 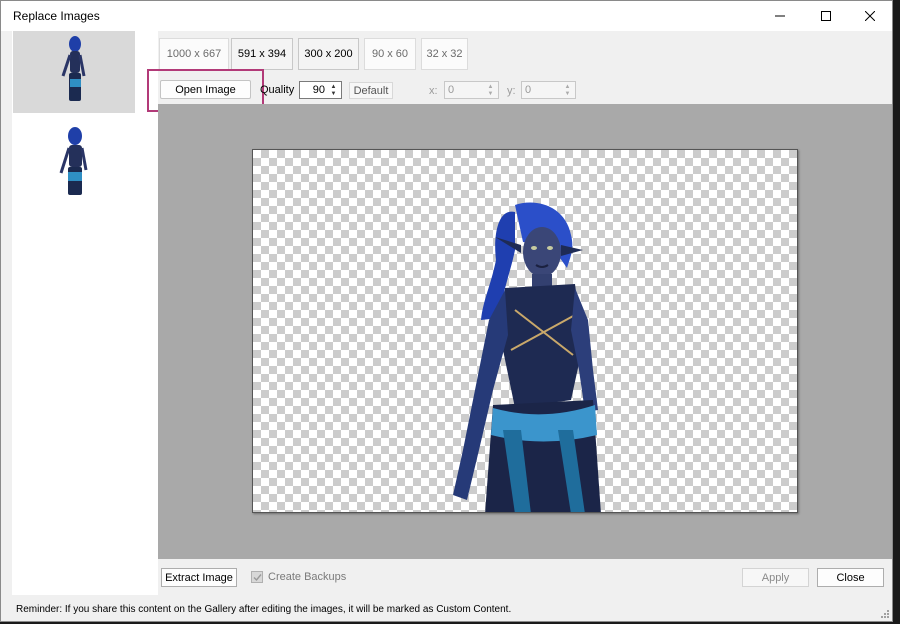 I want to click on default-button: Default, so click(x=371, y=90).